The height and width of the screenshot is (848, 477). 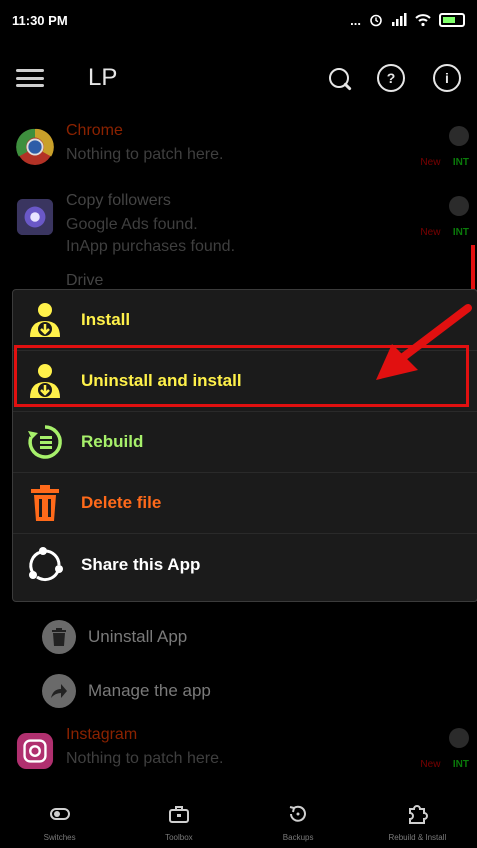 I want to click on wifi-icon, so click(x=423, y=20).